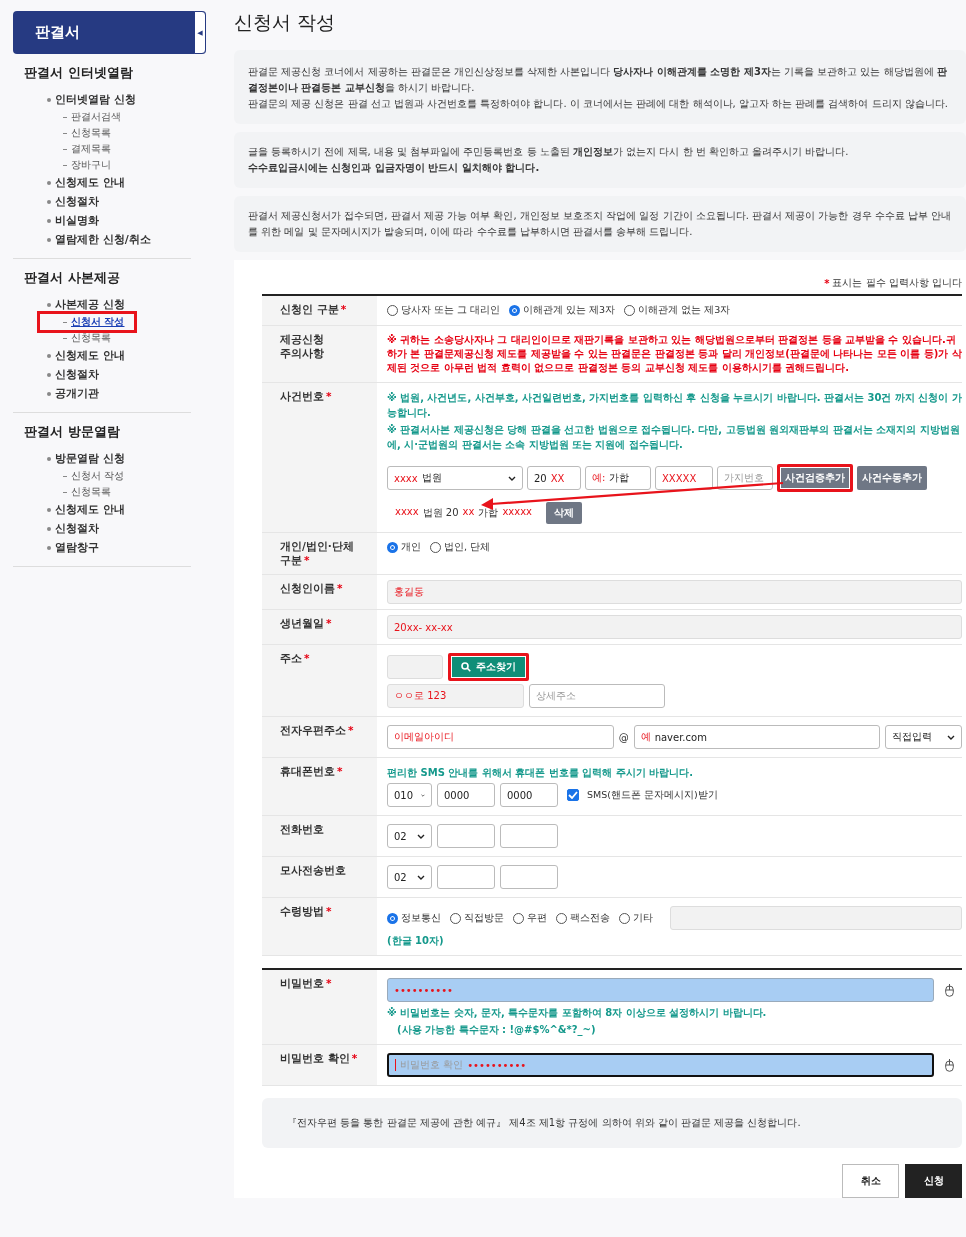 This screenshot has width=966, height=1237. Describe the element at coordinates (674, 592) in the screenshot. I see `text-field: 홍길동` at that location.